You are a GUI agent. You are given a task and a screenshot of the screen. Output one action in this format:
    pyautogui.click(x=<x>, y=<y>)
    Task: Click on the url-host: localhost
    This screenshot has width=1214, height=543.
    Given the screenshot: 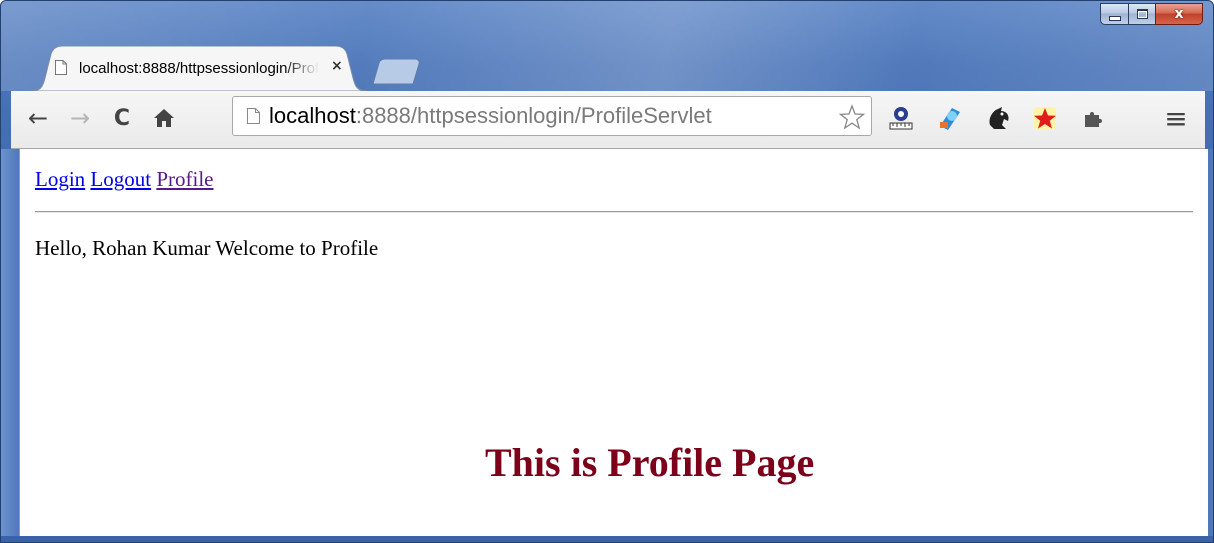 What is the action you would take?
    pyautogui.click(x=312, y=115)
    